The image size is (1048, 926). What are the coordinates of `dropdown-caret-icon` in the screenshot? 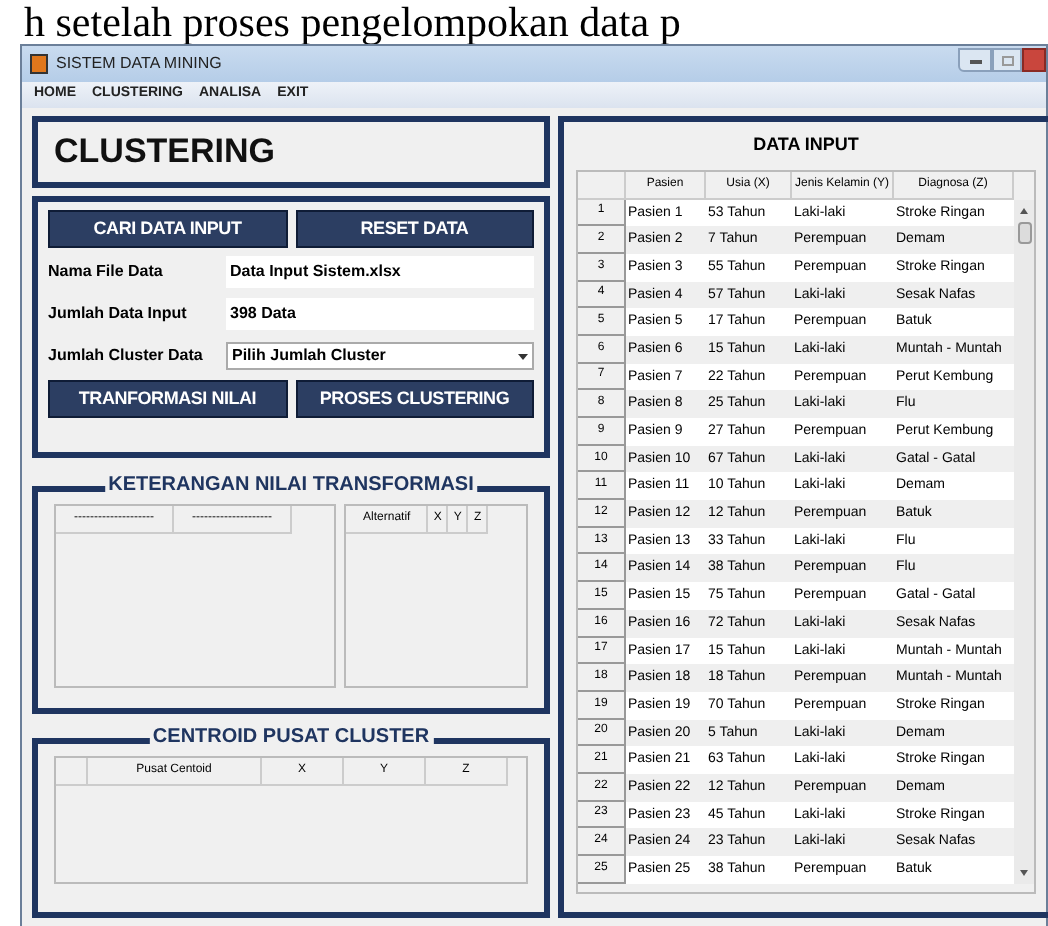 It's located at (523, 356).